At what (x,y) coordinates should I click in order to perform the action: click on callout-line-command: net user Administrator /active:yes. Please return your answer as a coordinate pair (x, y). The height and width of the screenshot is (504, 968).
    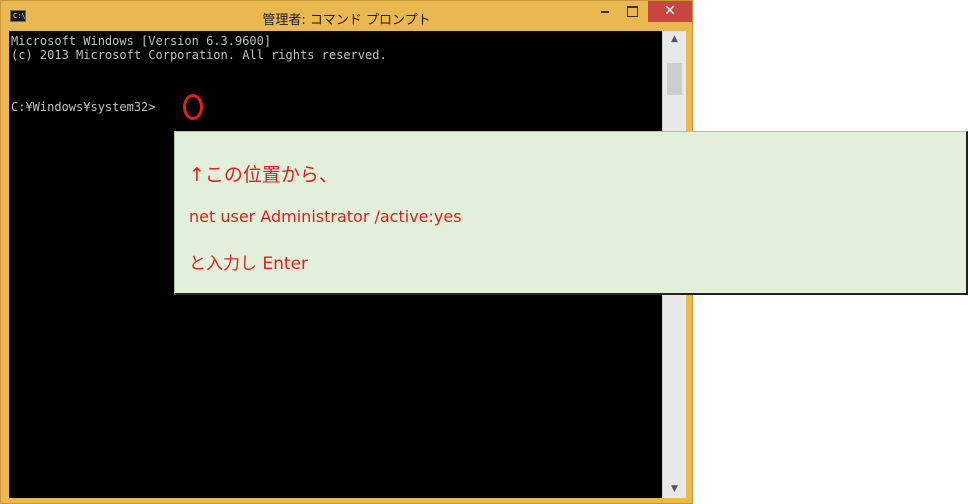
    Looking at the image, I should click on (325, 216).